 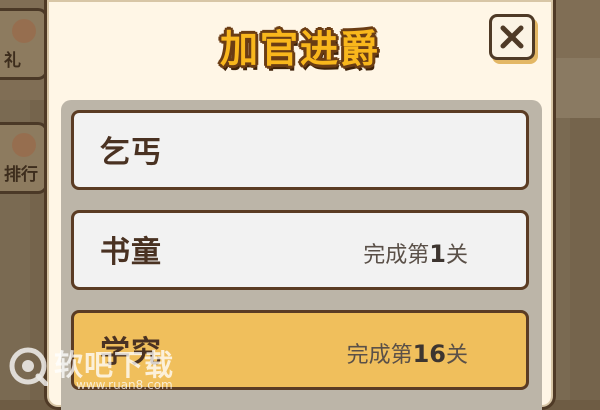 I want to click on trophy-icon, so click(x=24, y=145).